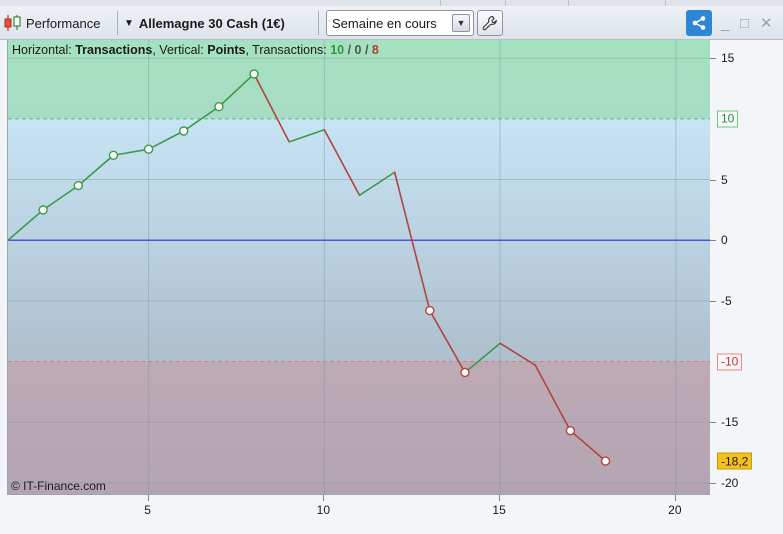 This screenshot has width=783, height=534. I want to click on y-tick-label: -20, so click(730, 482).